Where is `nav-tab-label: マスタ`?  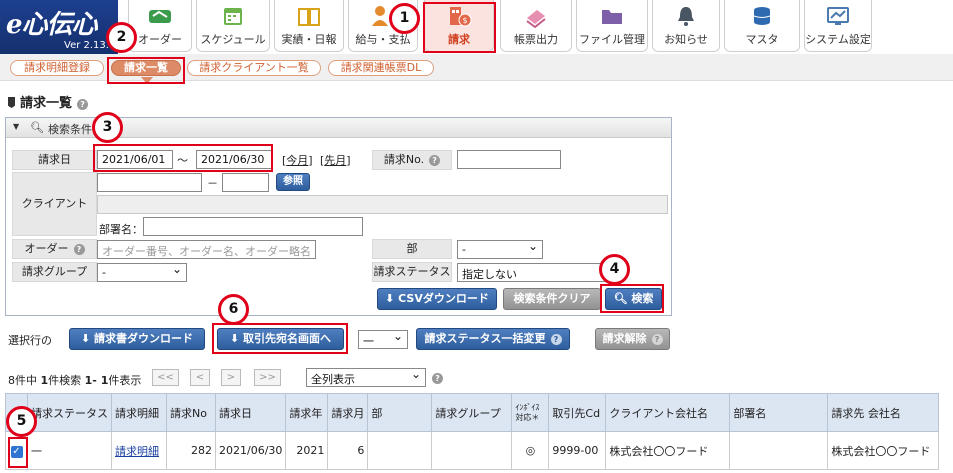 nav-tab-label: マスタ is located at coordinates (762, 39).